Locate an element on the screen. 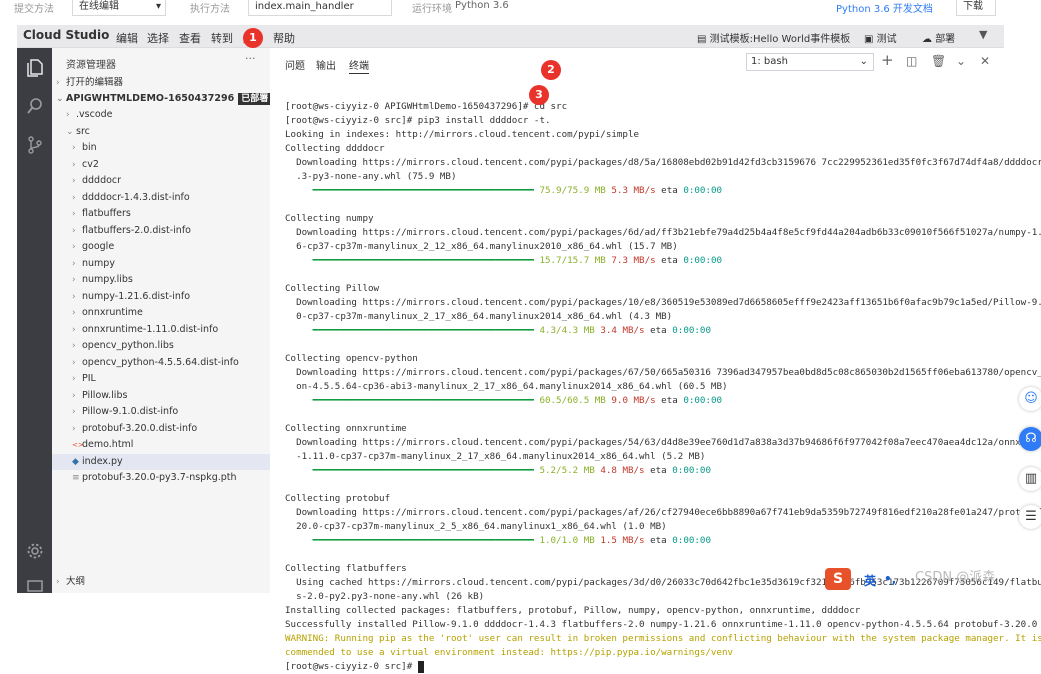 The image size is (1041, 674). tree-item-label: opencv_python.libs is located at coordinates (128, 345).